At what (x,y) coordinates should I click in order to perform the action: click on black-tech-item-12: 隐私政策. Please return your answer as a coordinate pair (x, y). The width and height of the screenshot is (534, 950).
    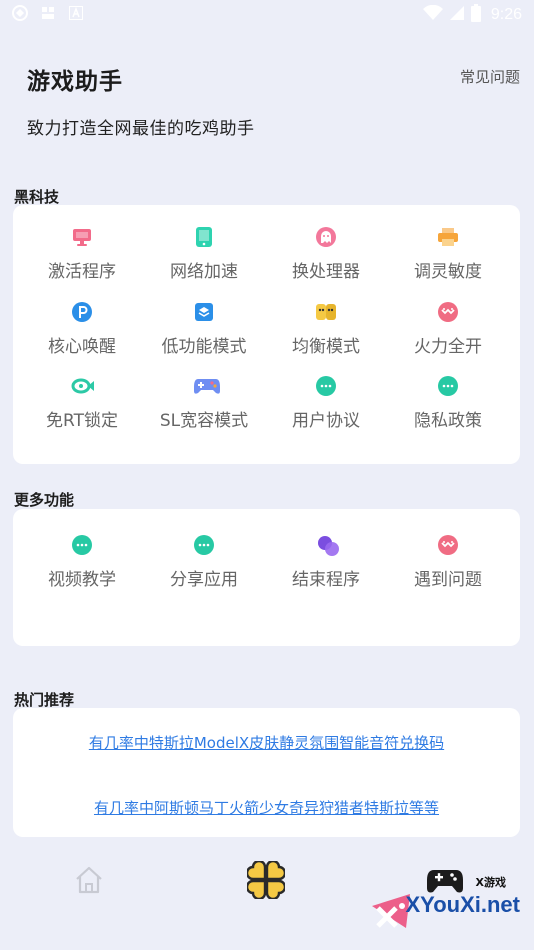
    Looking at the image, I should click on (448, 403).